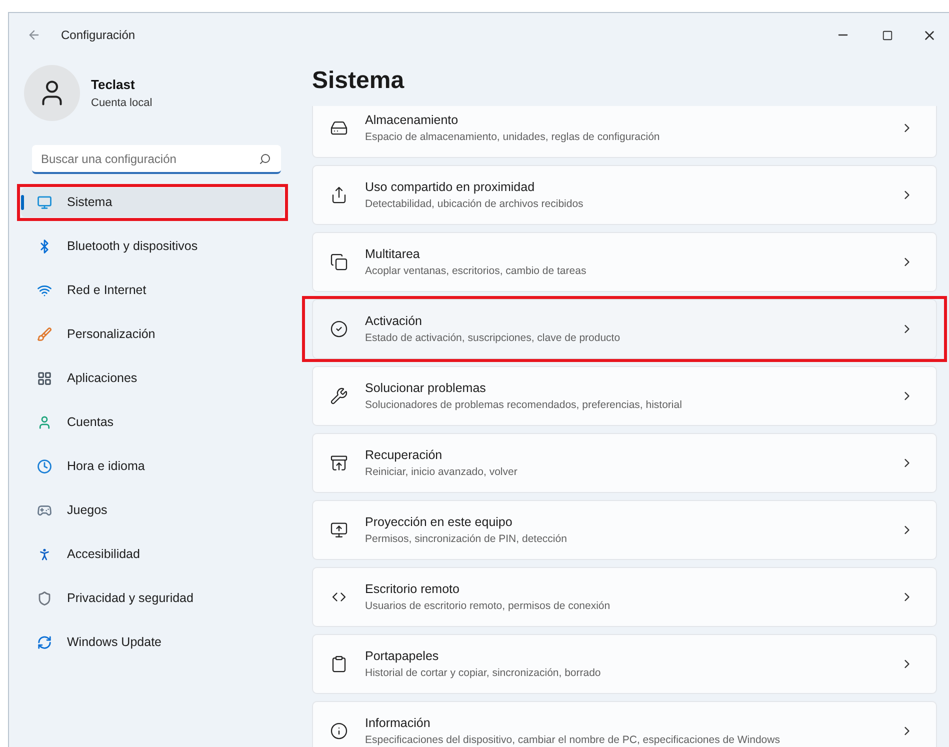  What do you see at coordinates (265, 159) in the screenshot?
I see `search-icon` at bounding box center [265, 159].